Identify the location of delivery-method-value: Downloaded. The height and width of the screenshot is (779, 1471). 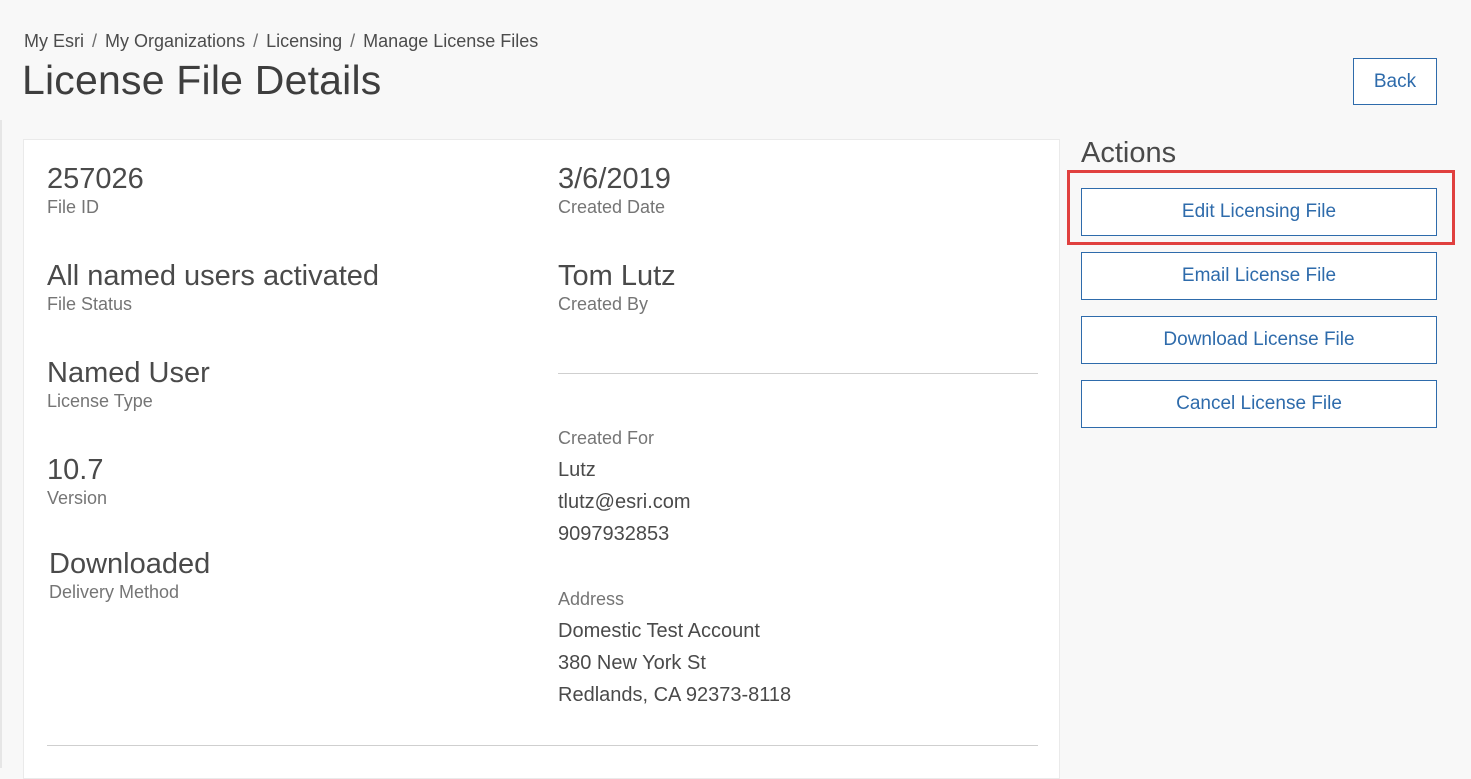
(130, 564).